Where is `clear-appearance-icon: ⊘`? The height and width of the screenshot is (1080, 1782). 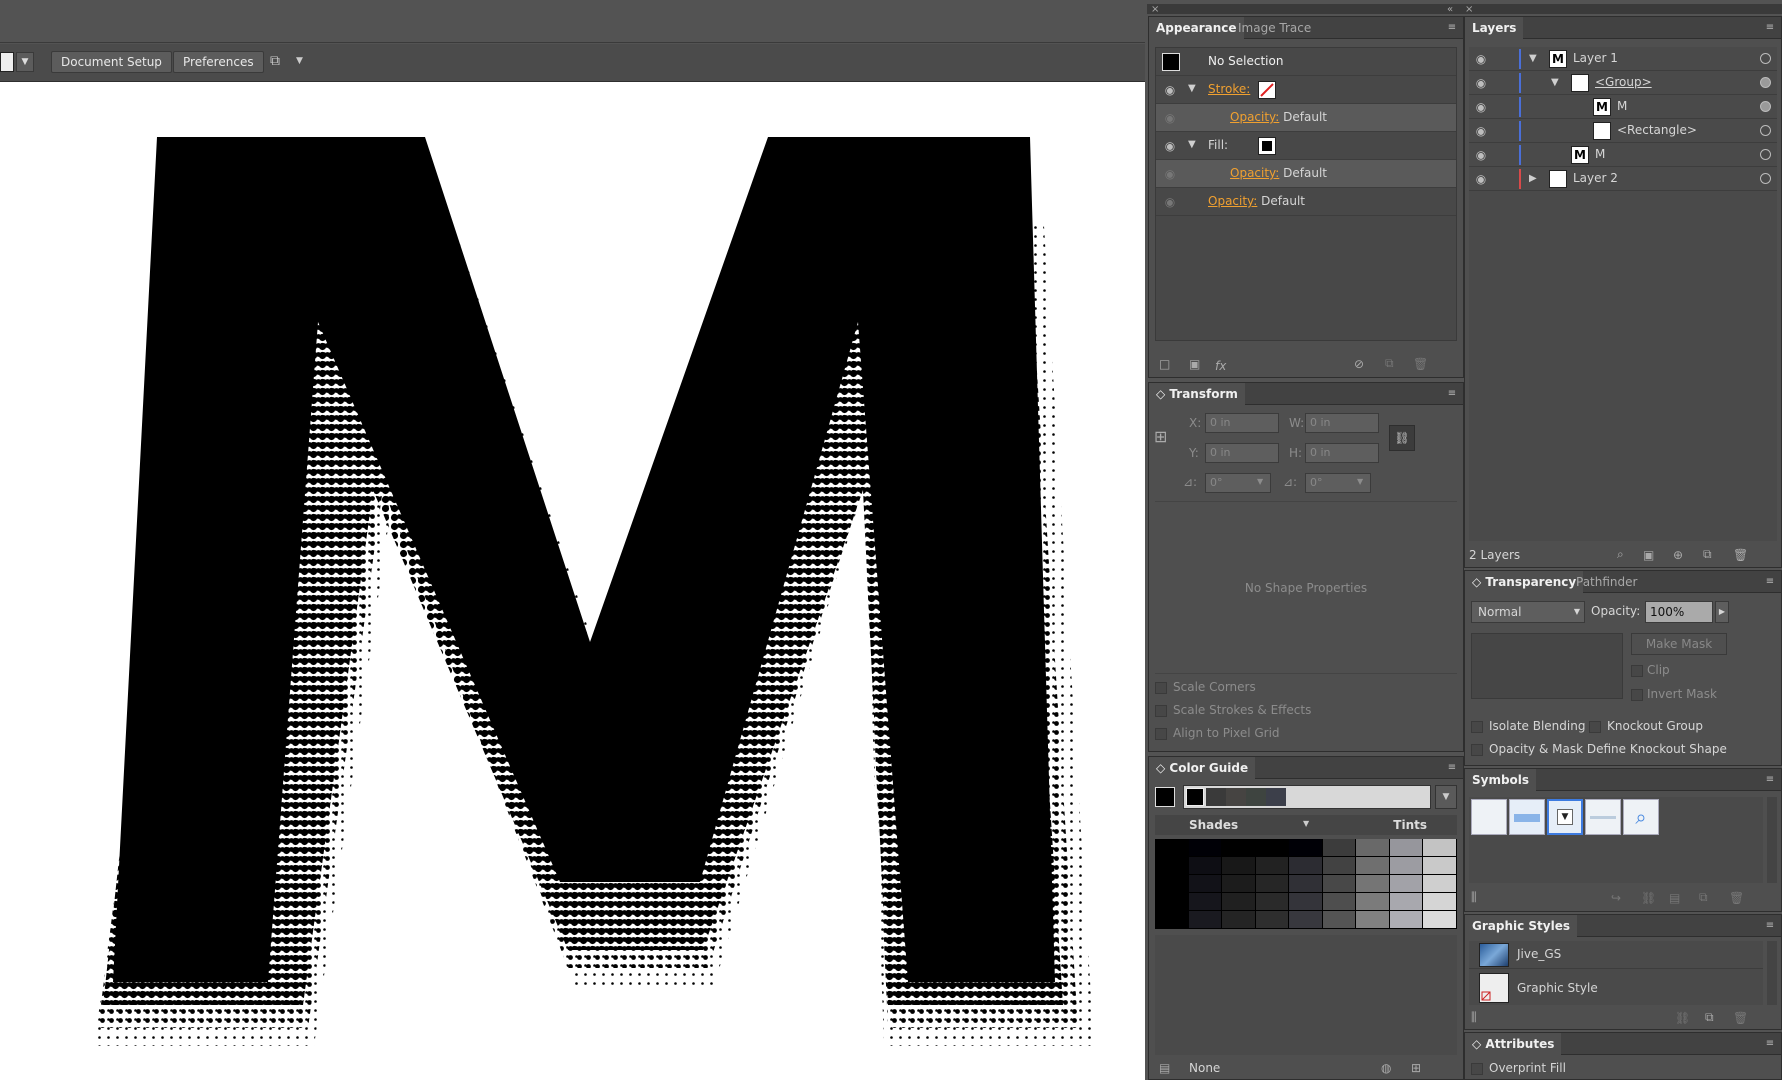
clear-appearance-icon: ⊘ is located at coordinates (1359, 364).